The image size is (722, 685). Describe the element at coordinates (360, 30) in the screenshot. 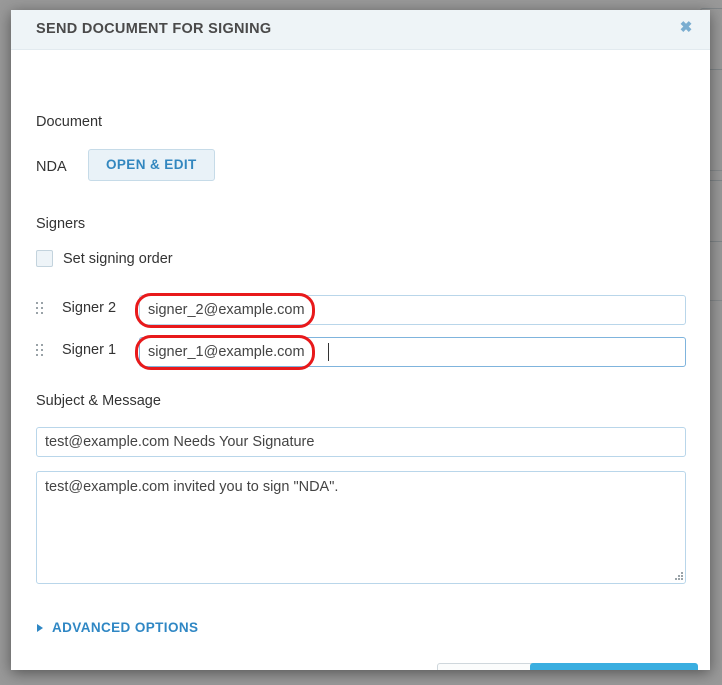

I see `modal-header: SEND DOCUMENT FOR SIGNING ✖` at that location.